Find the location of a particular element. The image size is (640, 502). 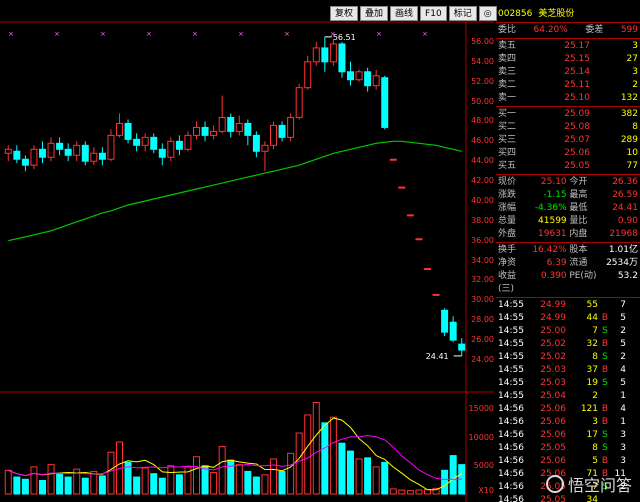

wukong-logo-icon is located at coordinates (554, 484).